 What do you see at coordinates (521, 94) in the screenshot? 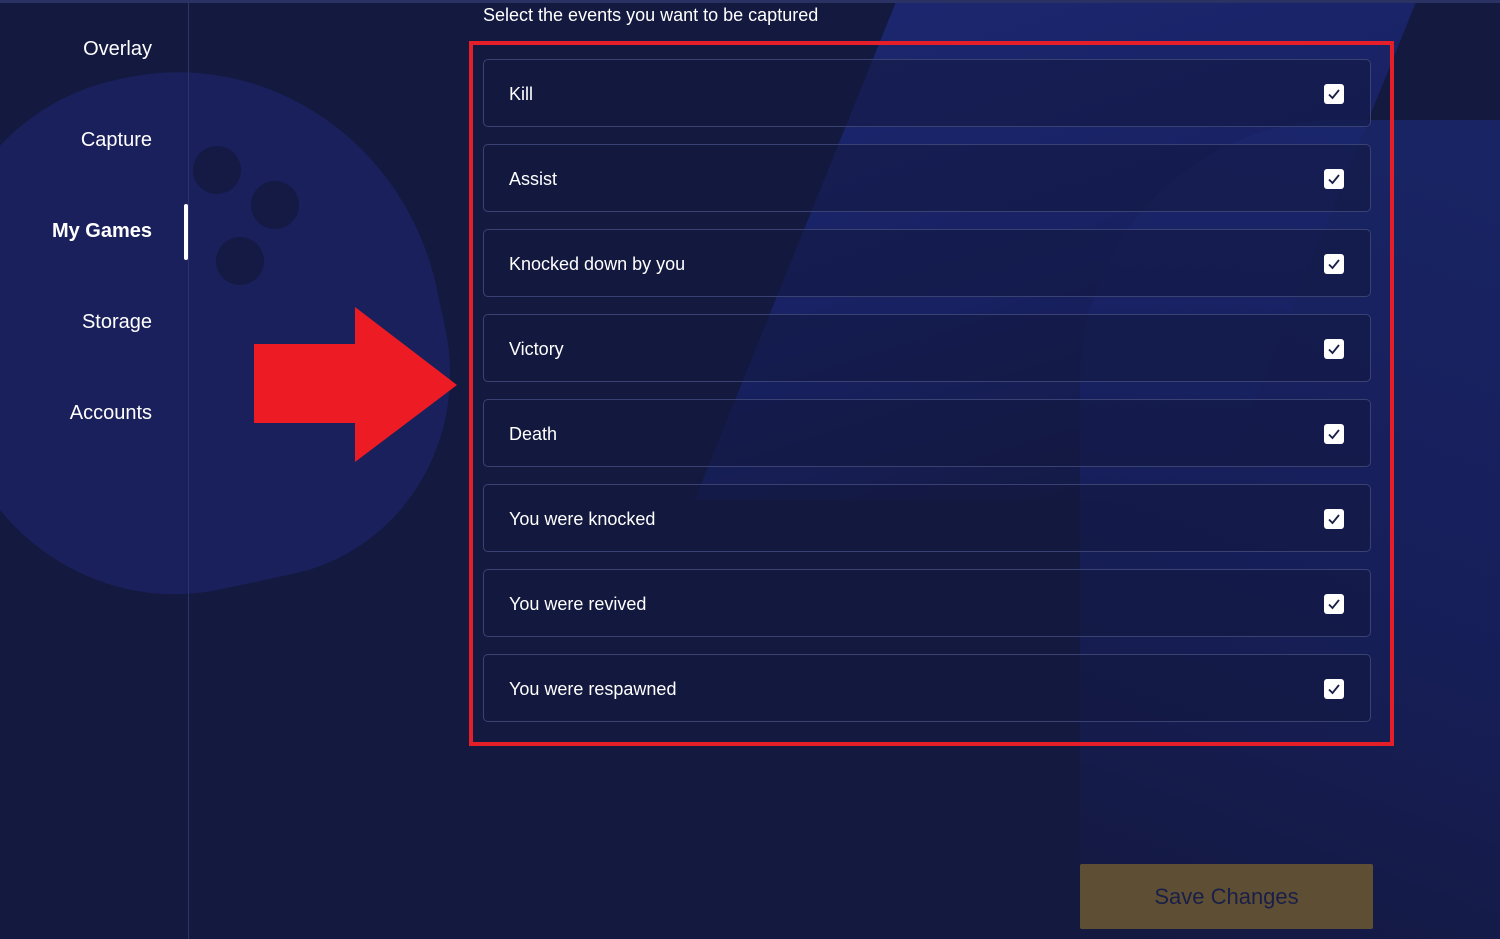
I see `event-label: Kill` at bounding box center [521, 94].